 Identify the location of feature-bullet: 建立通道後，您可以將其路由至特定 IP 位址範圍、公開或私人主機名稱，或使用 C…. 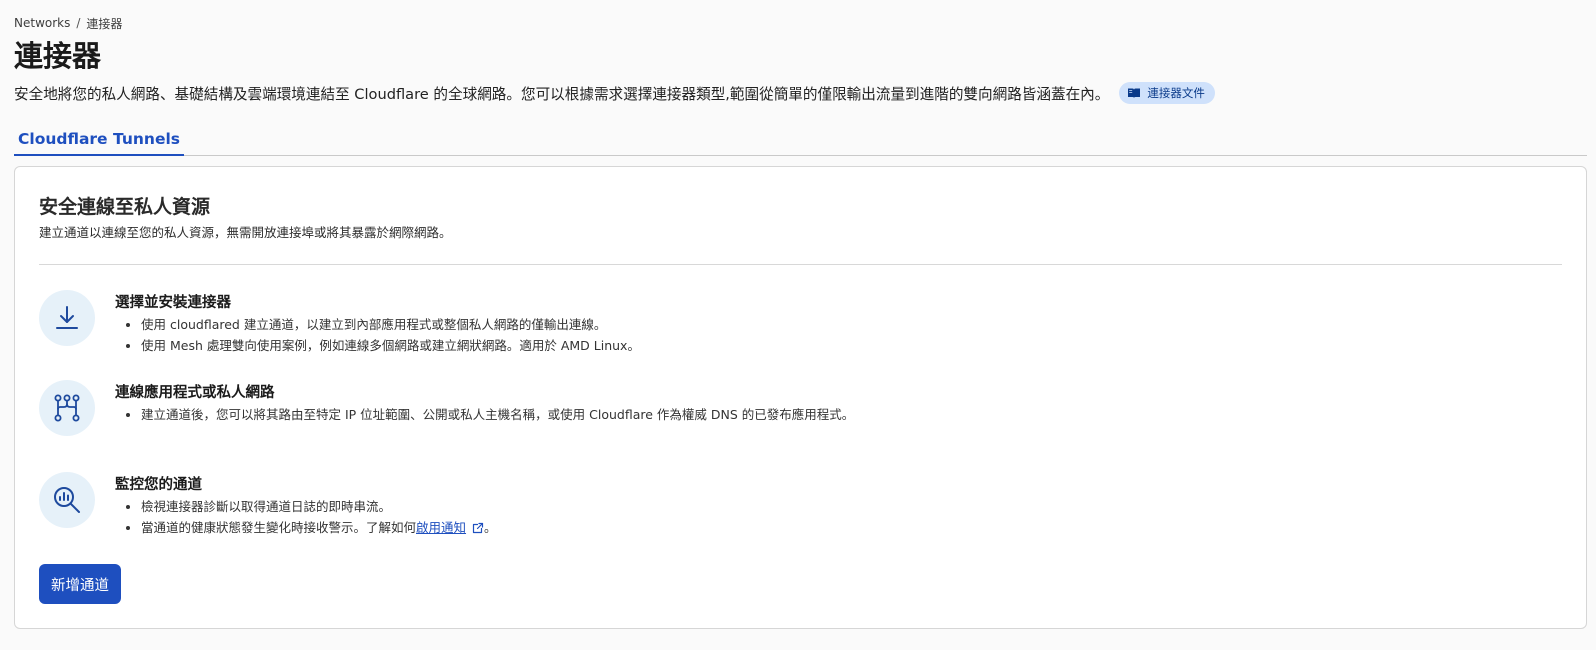
(497, 414).